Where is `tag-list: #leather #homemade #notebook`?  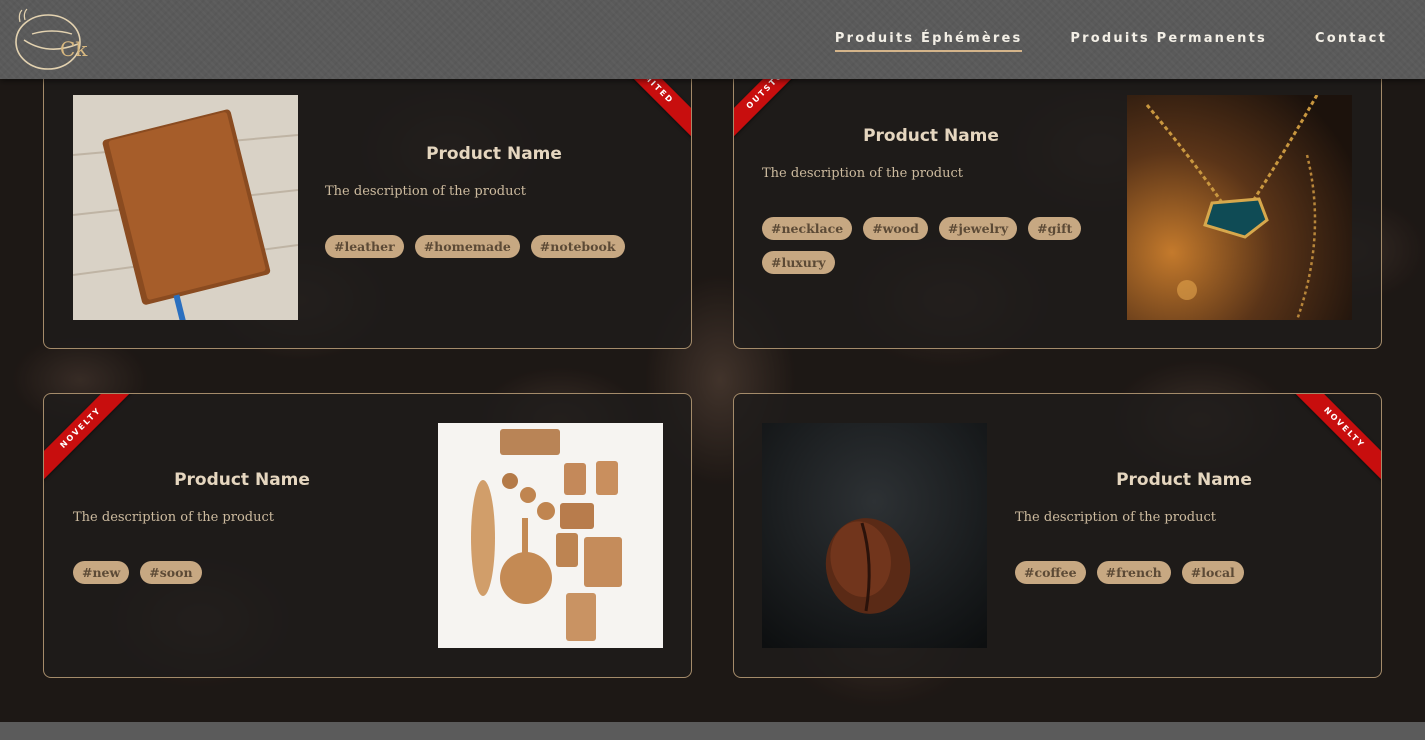 tag-list: #leather #homemade #notebook is located at coordinates (494, 246).